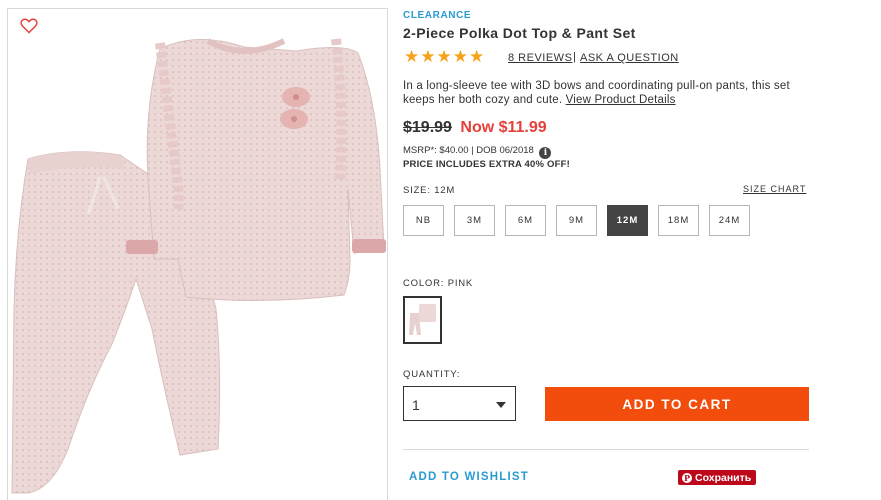  What do you see at coordinates (729, 220) in the screenshot?
I see `size-option-24m: 24M` at bounding box center [729, 220].